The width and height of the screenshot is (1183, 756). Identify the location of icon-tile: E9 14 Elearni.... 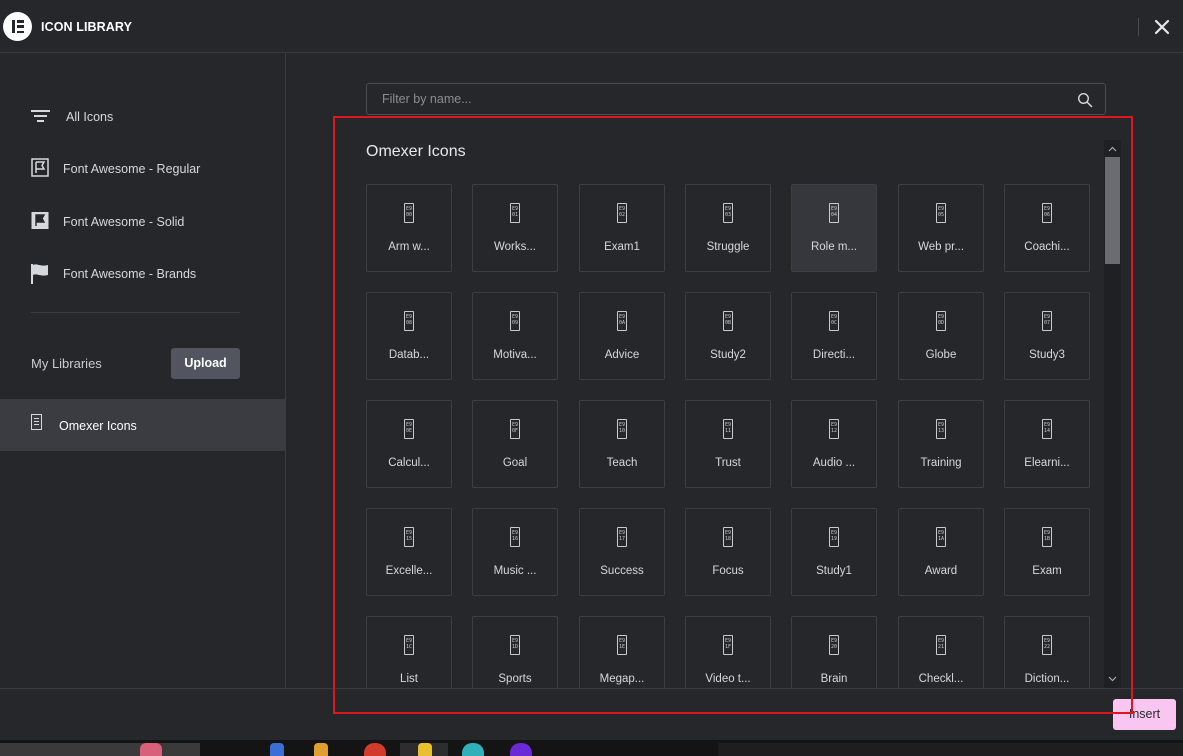
(1047, 444).